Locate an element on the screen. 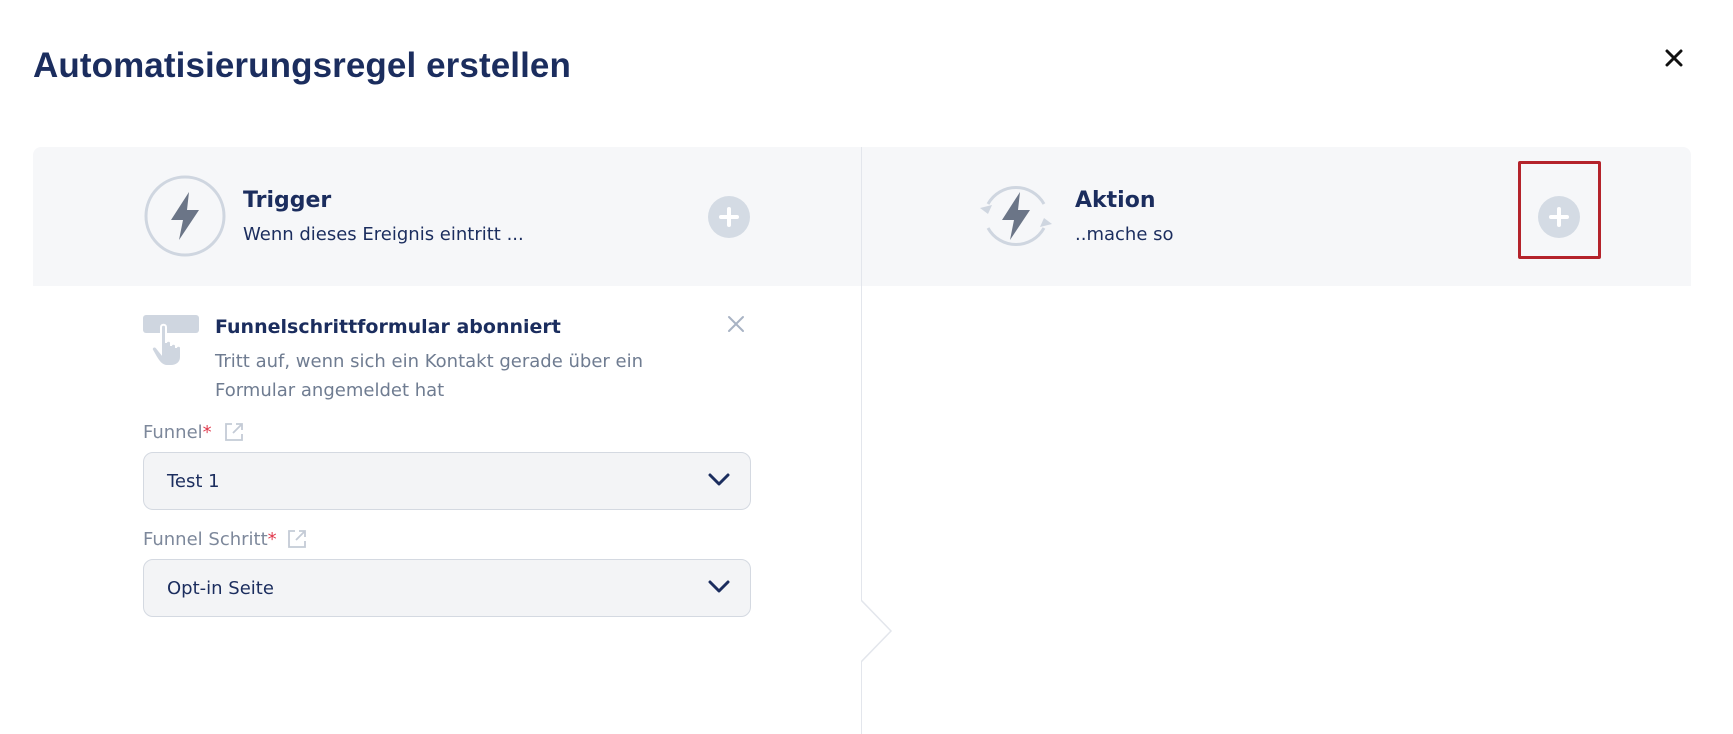 The image size is (1733, 734). add-action-highlight is located at coordinates (1559, 210).